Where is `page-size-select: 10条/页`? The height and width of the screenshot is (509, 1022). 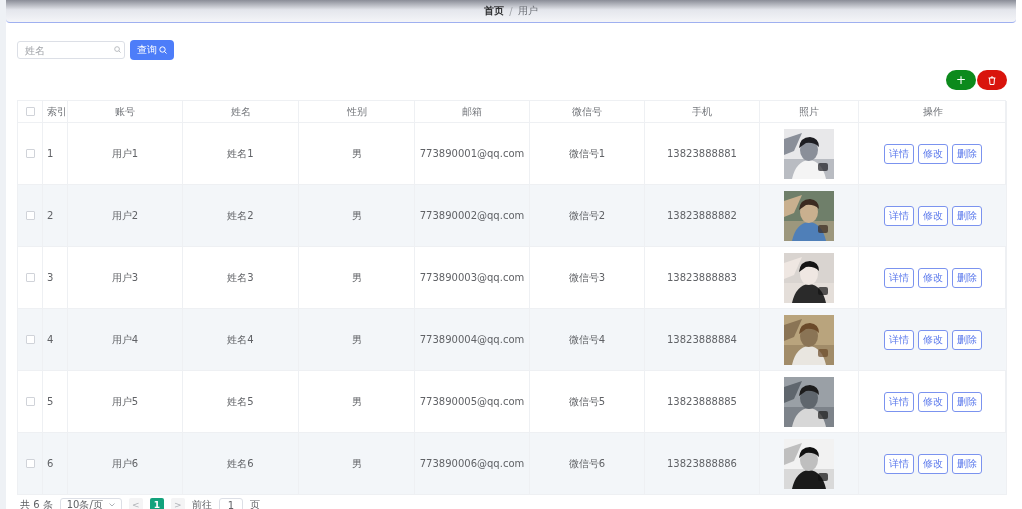
page-size-select: 10条/页 is located at coordinates (90, 503).